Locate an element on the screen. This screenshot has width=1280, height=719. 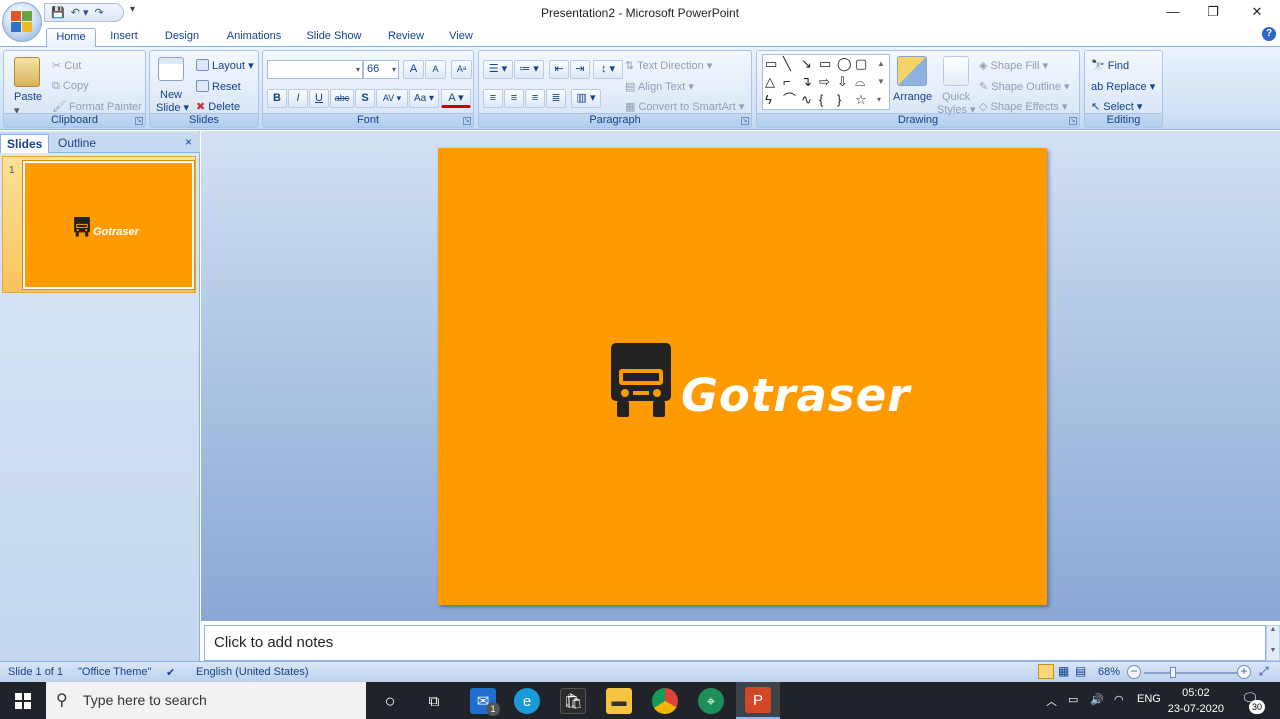
strikethrough-button: abc is located at coordinates (342, 98).